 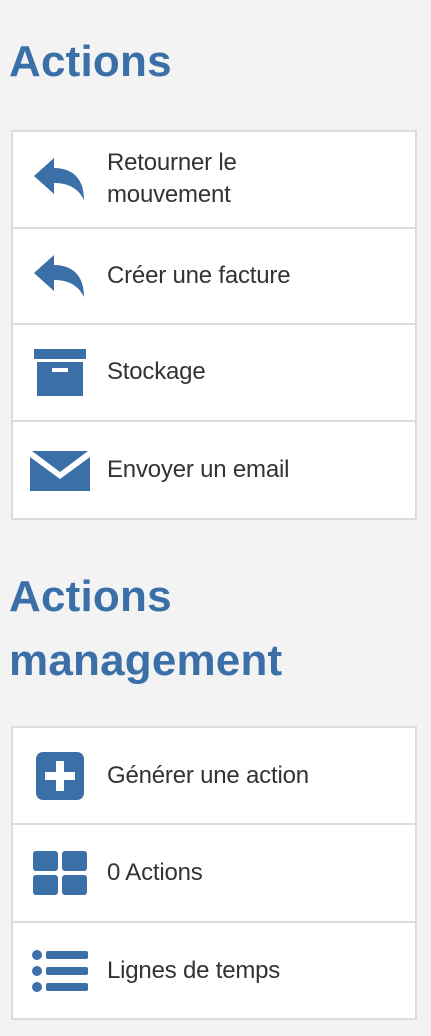 I want to click on grid-tiles-icon, so click(x=60, y=873).